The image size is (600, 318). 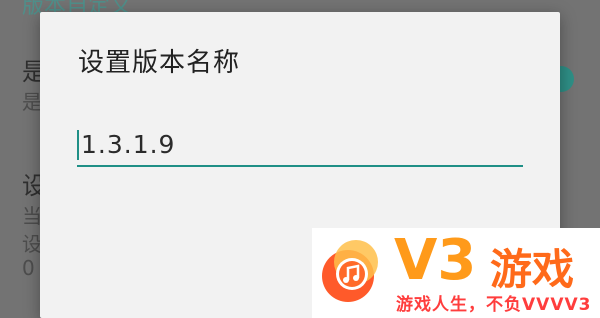 I want to click on watermark-slogan: 游戏人生，不负VVVV3, so click(x=494, y=305).